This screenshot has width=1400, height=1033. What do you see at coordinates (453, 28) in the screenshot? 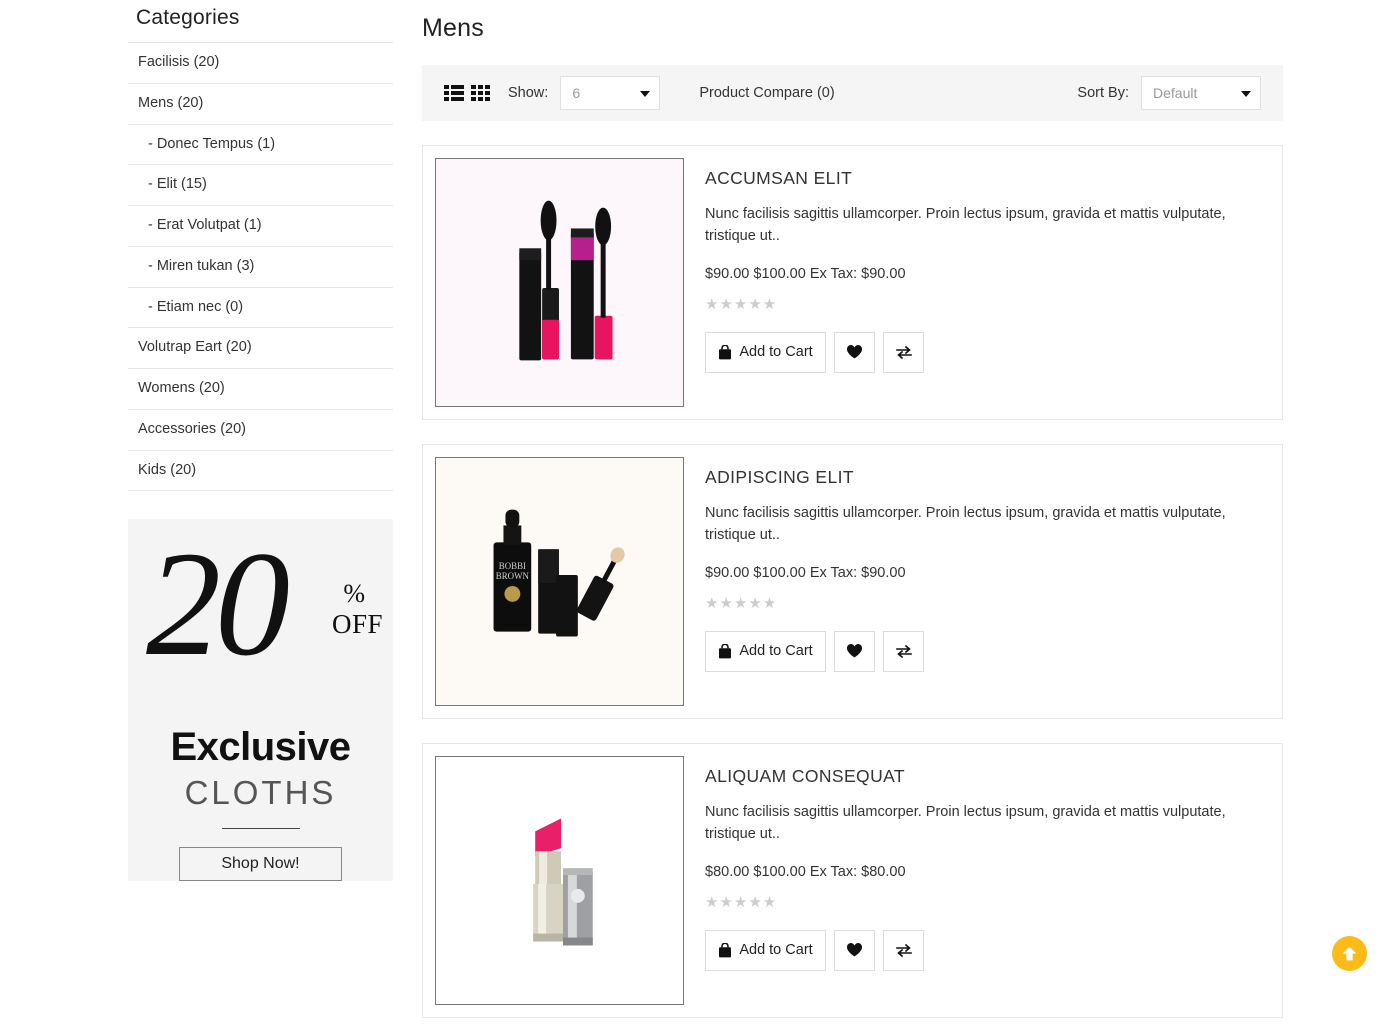
I see `page-title: Mens` at bounding box center [453, 28].